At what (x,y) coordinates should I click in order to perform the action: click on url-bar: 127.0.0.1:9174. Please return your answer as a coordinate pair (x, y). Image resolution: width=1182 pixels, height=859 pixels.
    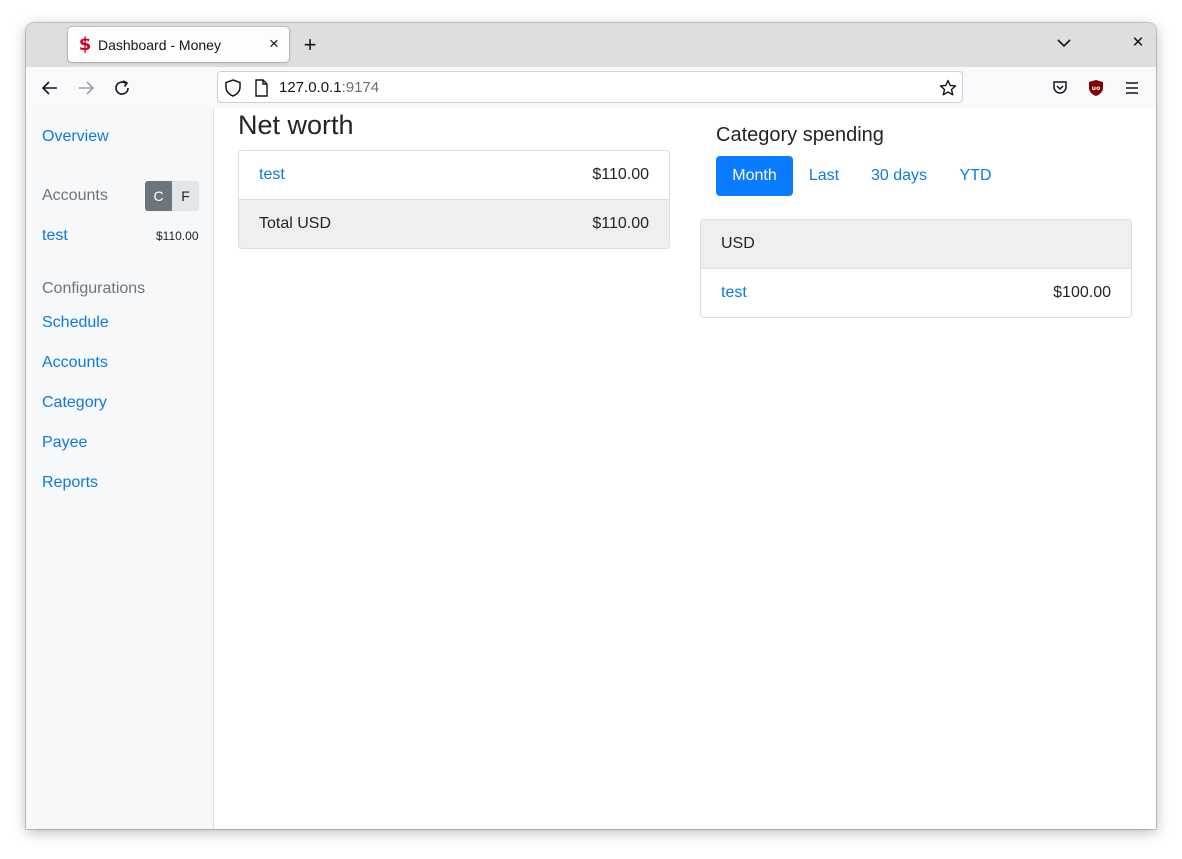
    Looking at the image, I should click on (590, 87).